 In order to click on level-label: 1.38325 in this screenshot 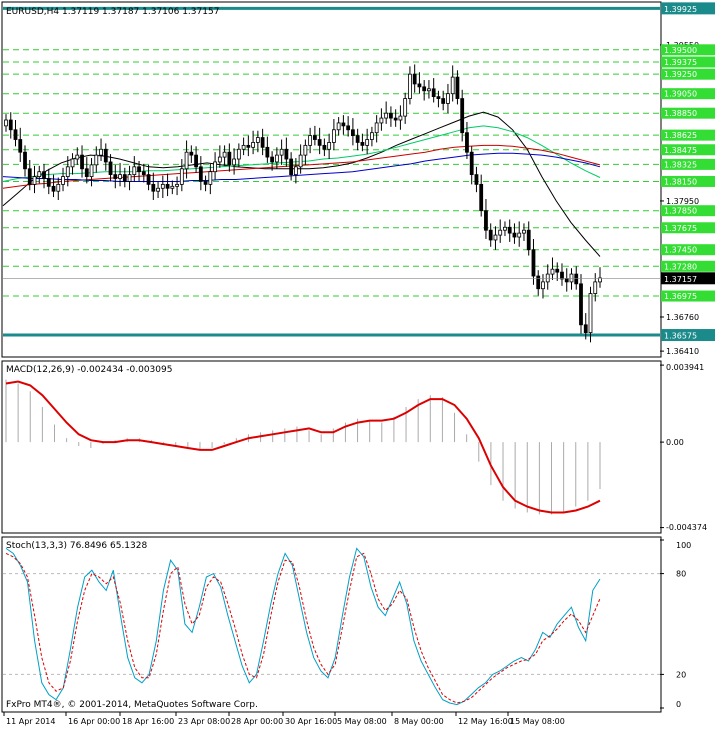, I will do `click(680, 164)`.